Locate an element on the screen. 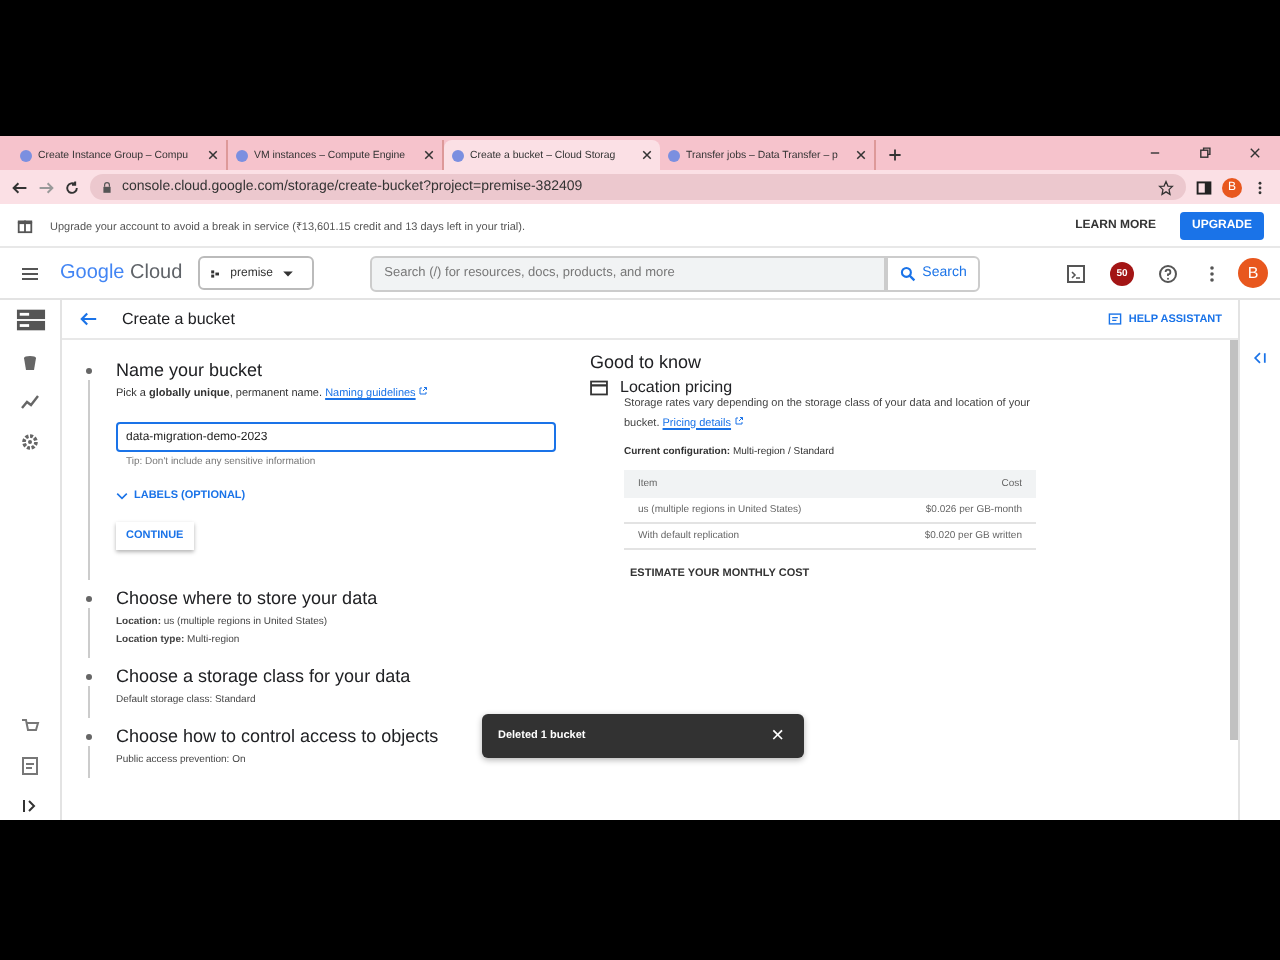 This screenshot has height=960, width=1280. logo: Google Cloud is located at coordinates (121, 273).